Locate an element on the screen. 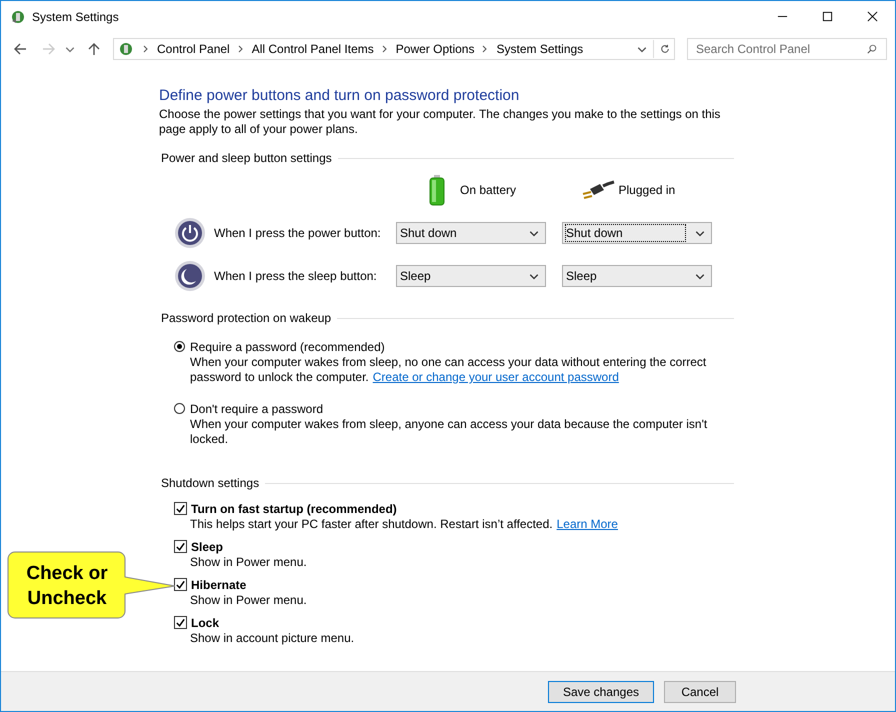 The height and width of the screenshot is (712, 896). column-heading: On battery is located at coordinates (488, 190).